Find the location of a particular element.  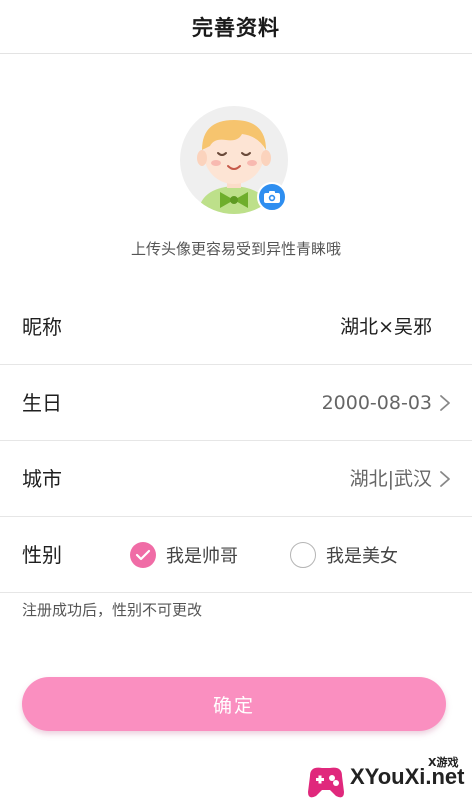

gender-option-male: 我是帅哥 is located at coordinates (184, 555).